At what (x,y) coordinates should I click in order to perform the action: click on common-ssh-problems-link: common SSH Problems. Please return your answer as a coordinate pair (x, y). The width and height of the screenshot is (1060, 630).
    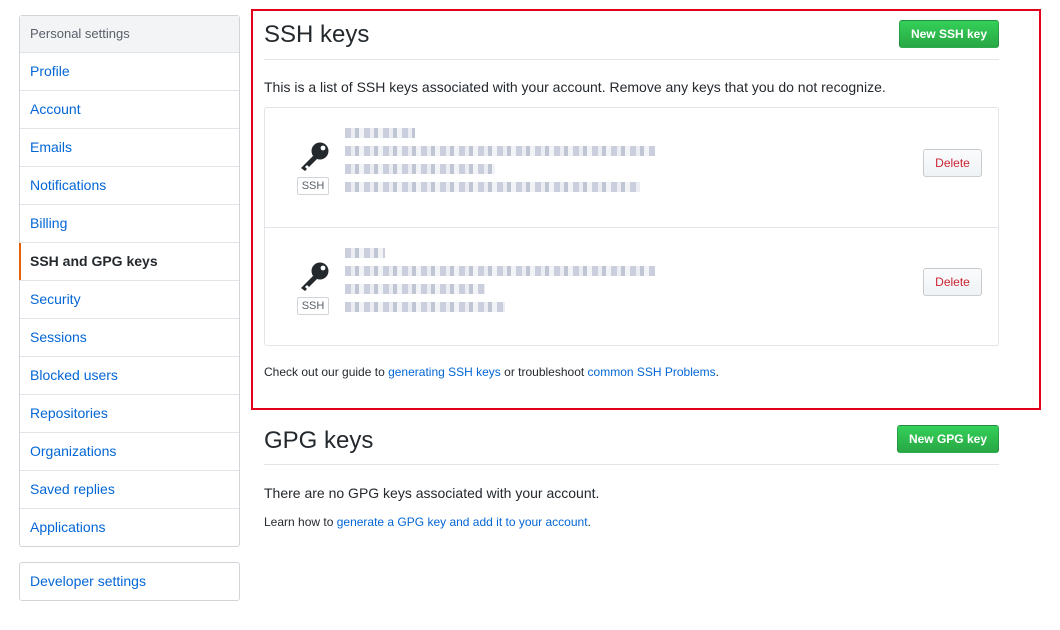
    Looking at the image, I should click on (652, 372).